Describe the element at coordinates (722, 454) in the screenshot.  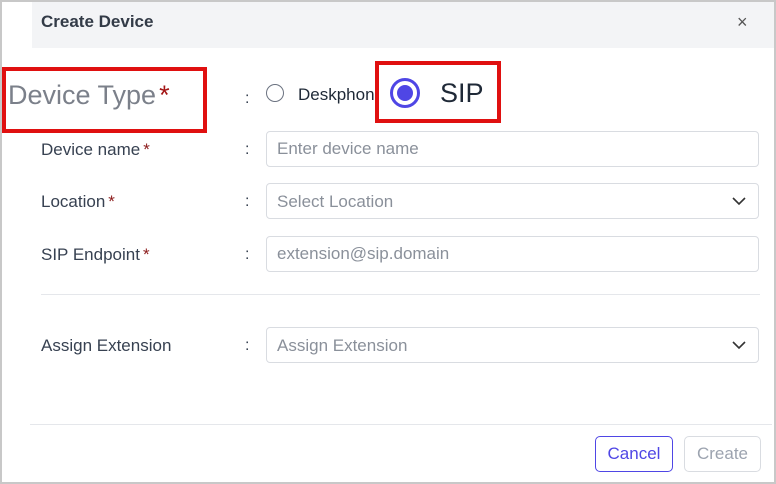
I see `create-button: Create` at that location.